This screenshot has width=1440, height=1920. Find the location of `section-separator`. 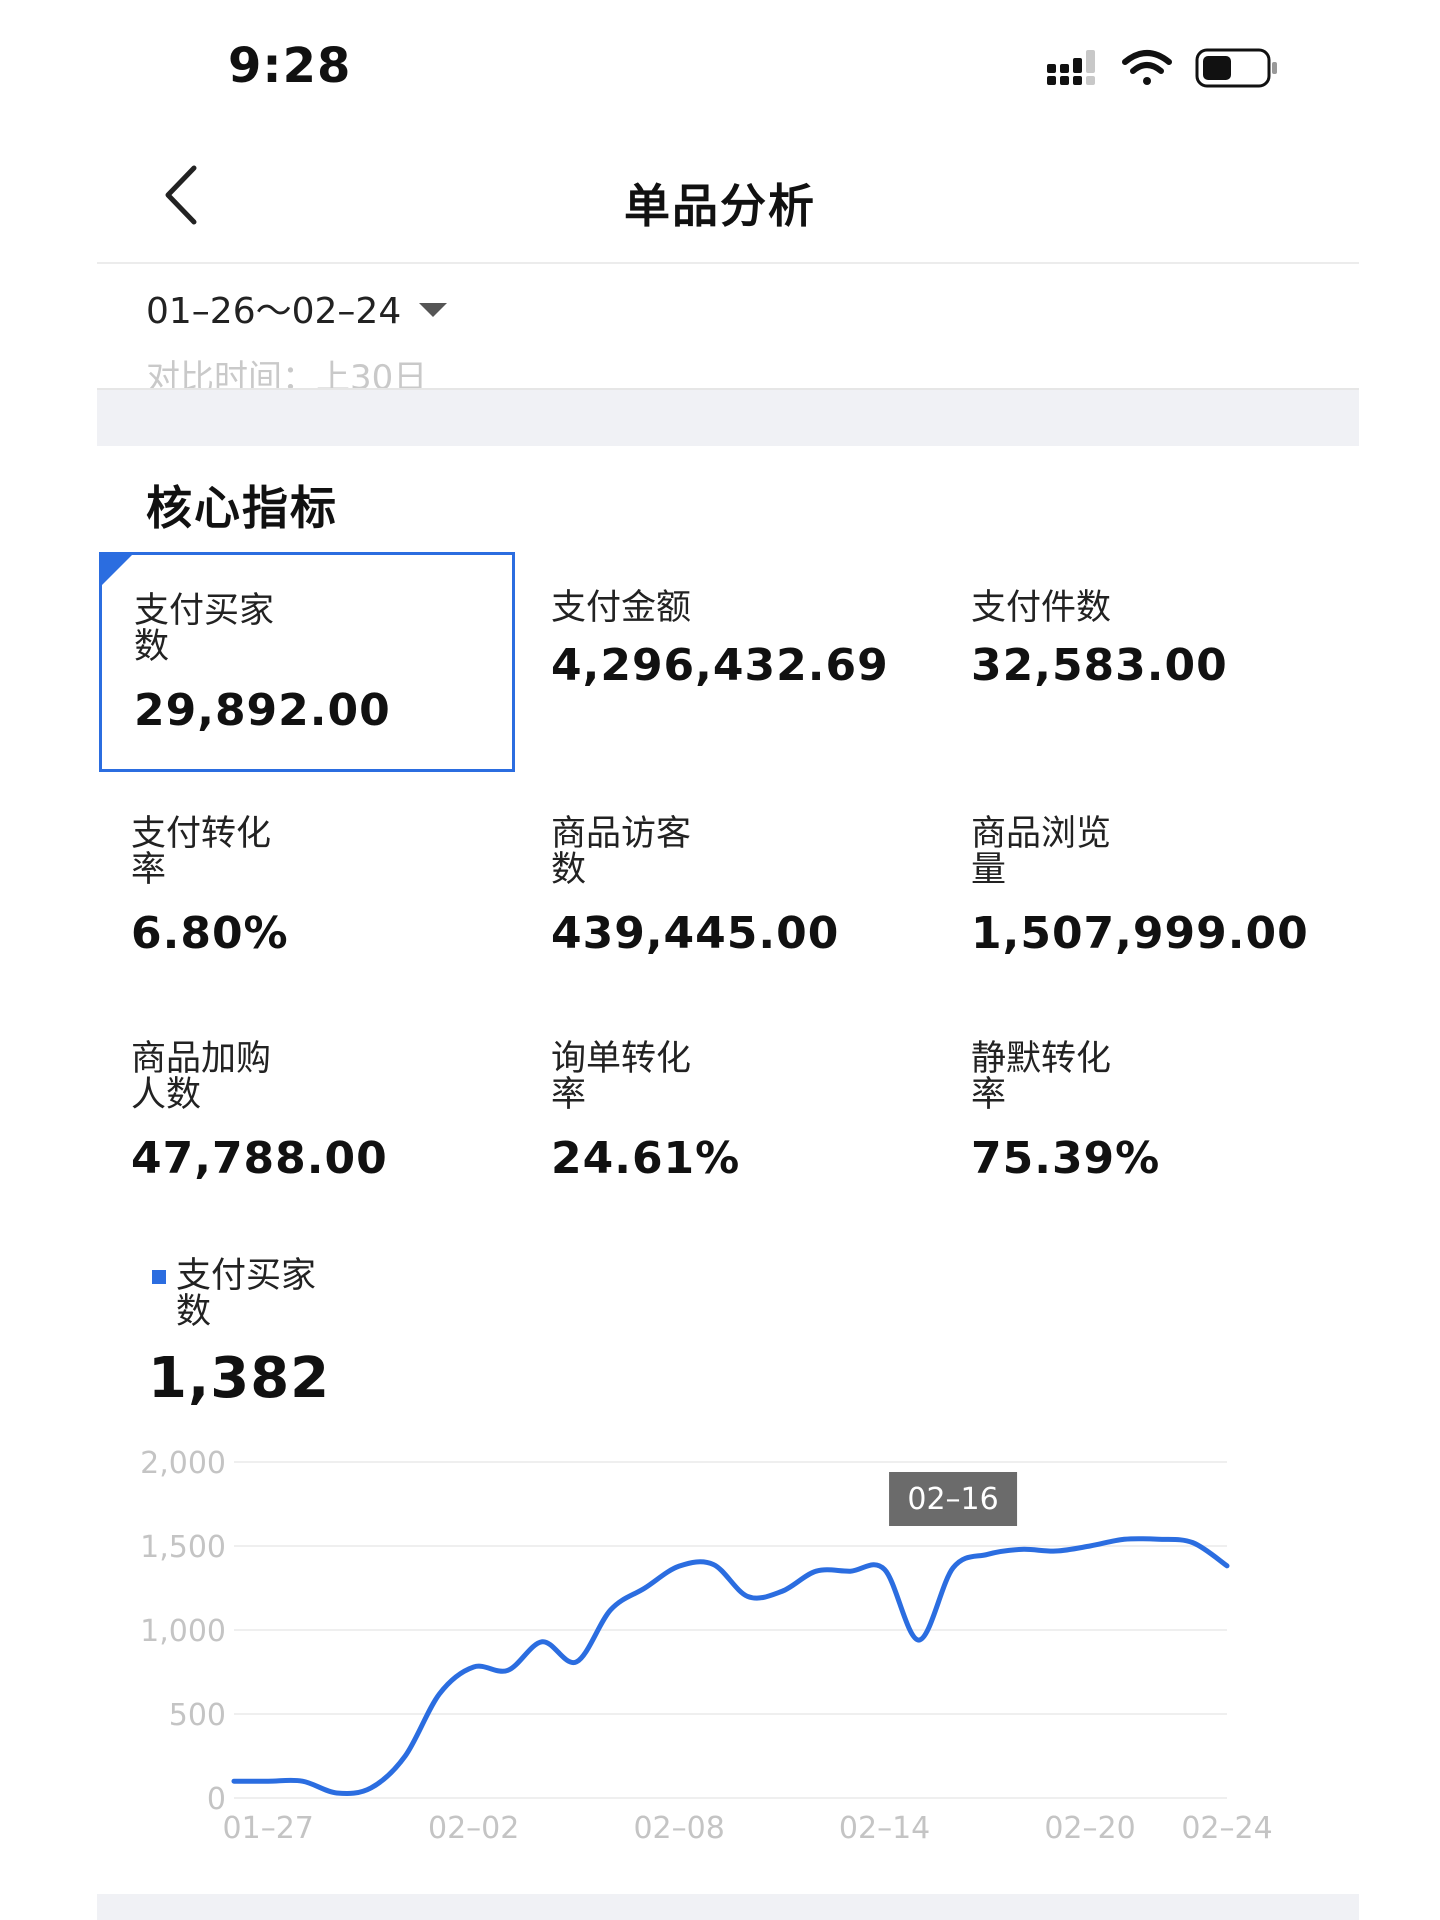

section-separator is located at coordinates (728, 417).